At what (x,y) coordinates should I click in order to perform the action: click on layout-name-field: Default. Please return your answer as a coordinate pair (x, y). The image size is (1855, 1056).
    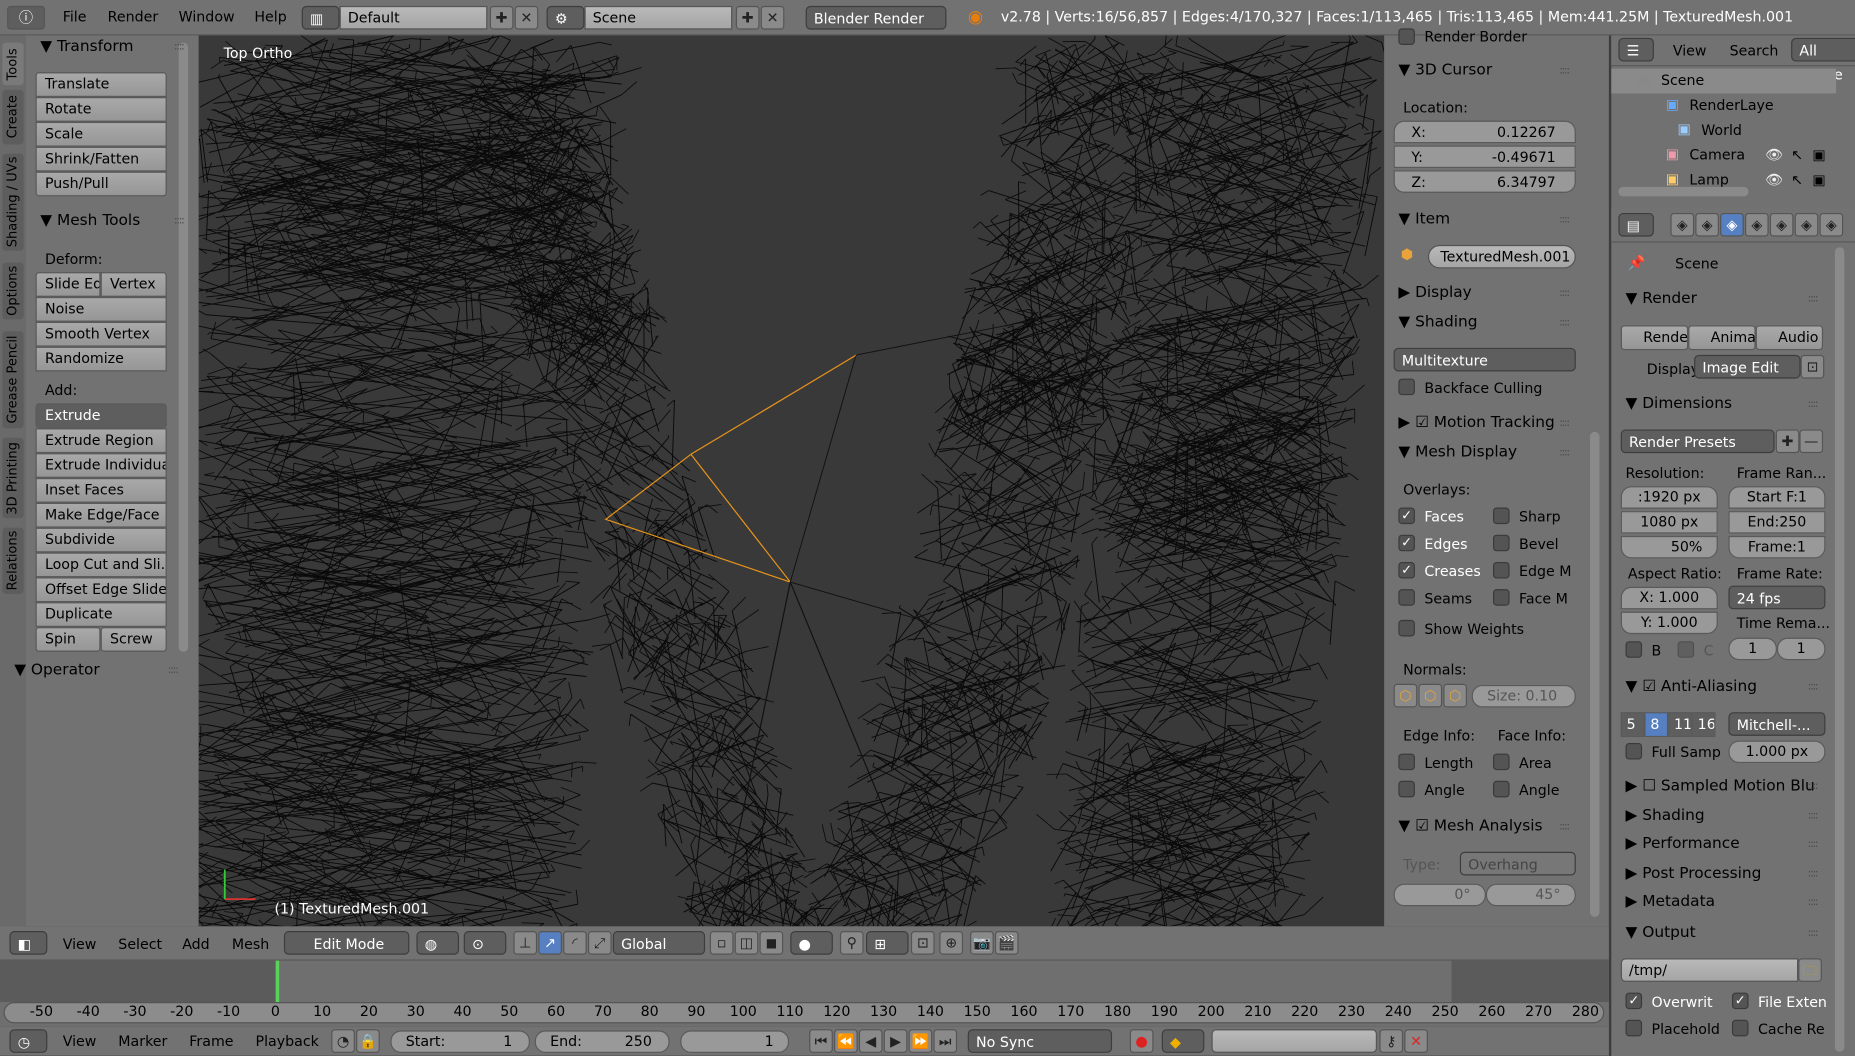
    Looking at the image, I should click on (413, 17).